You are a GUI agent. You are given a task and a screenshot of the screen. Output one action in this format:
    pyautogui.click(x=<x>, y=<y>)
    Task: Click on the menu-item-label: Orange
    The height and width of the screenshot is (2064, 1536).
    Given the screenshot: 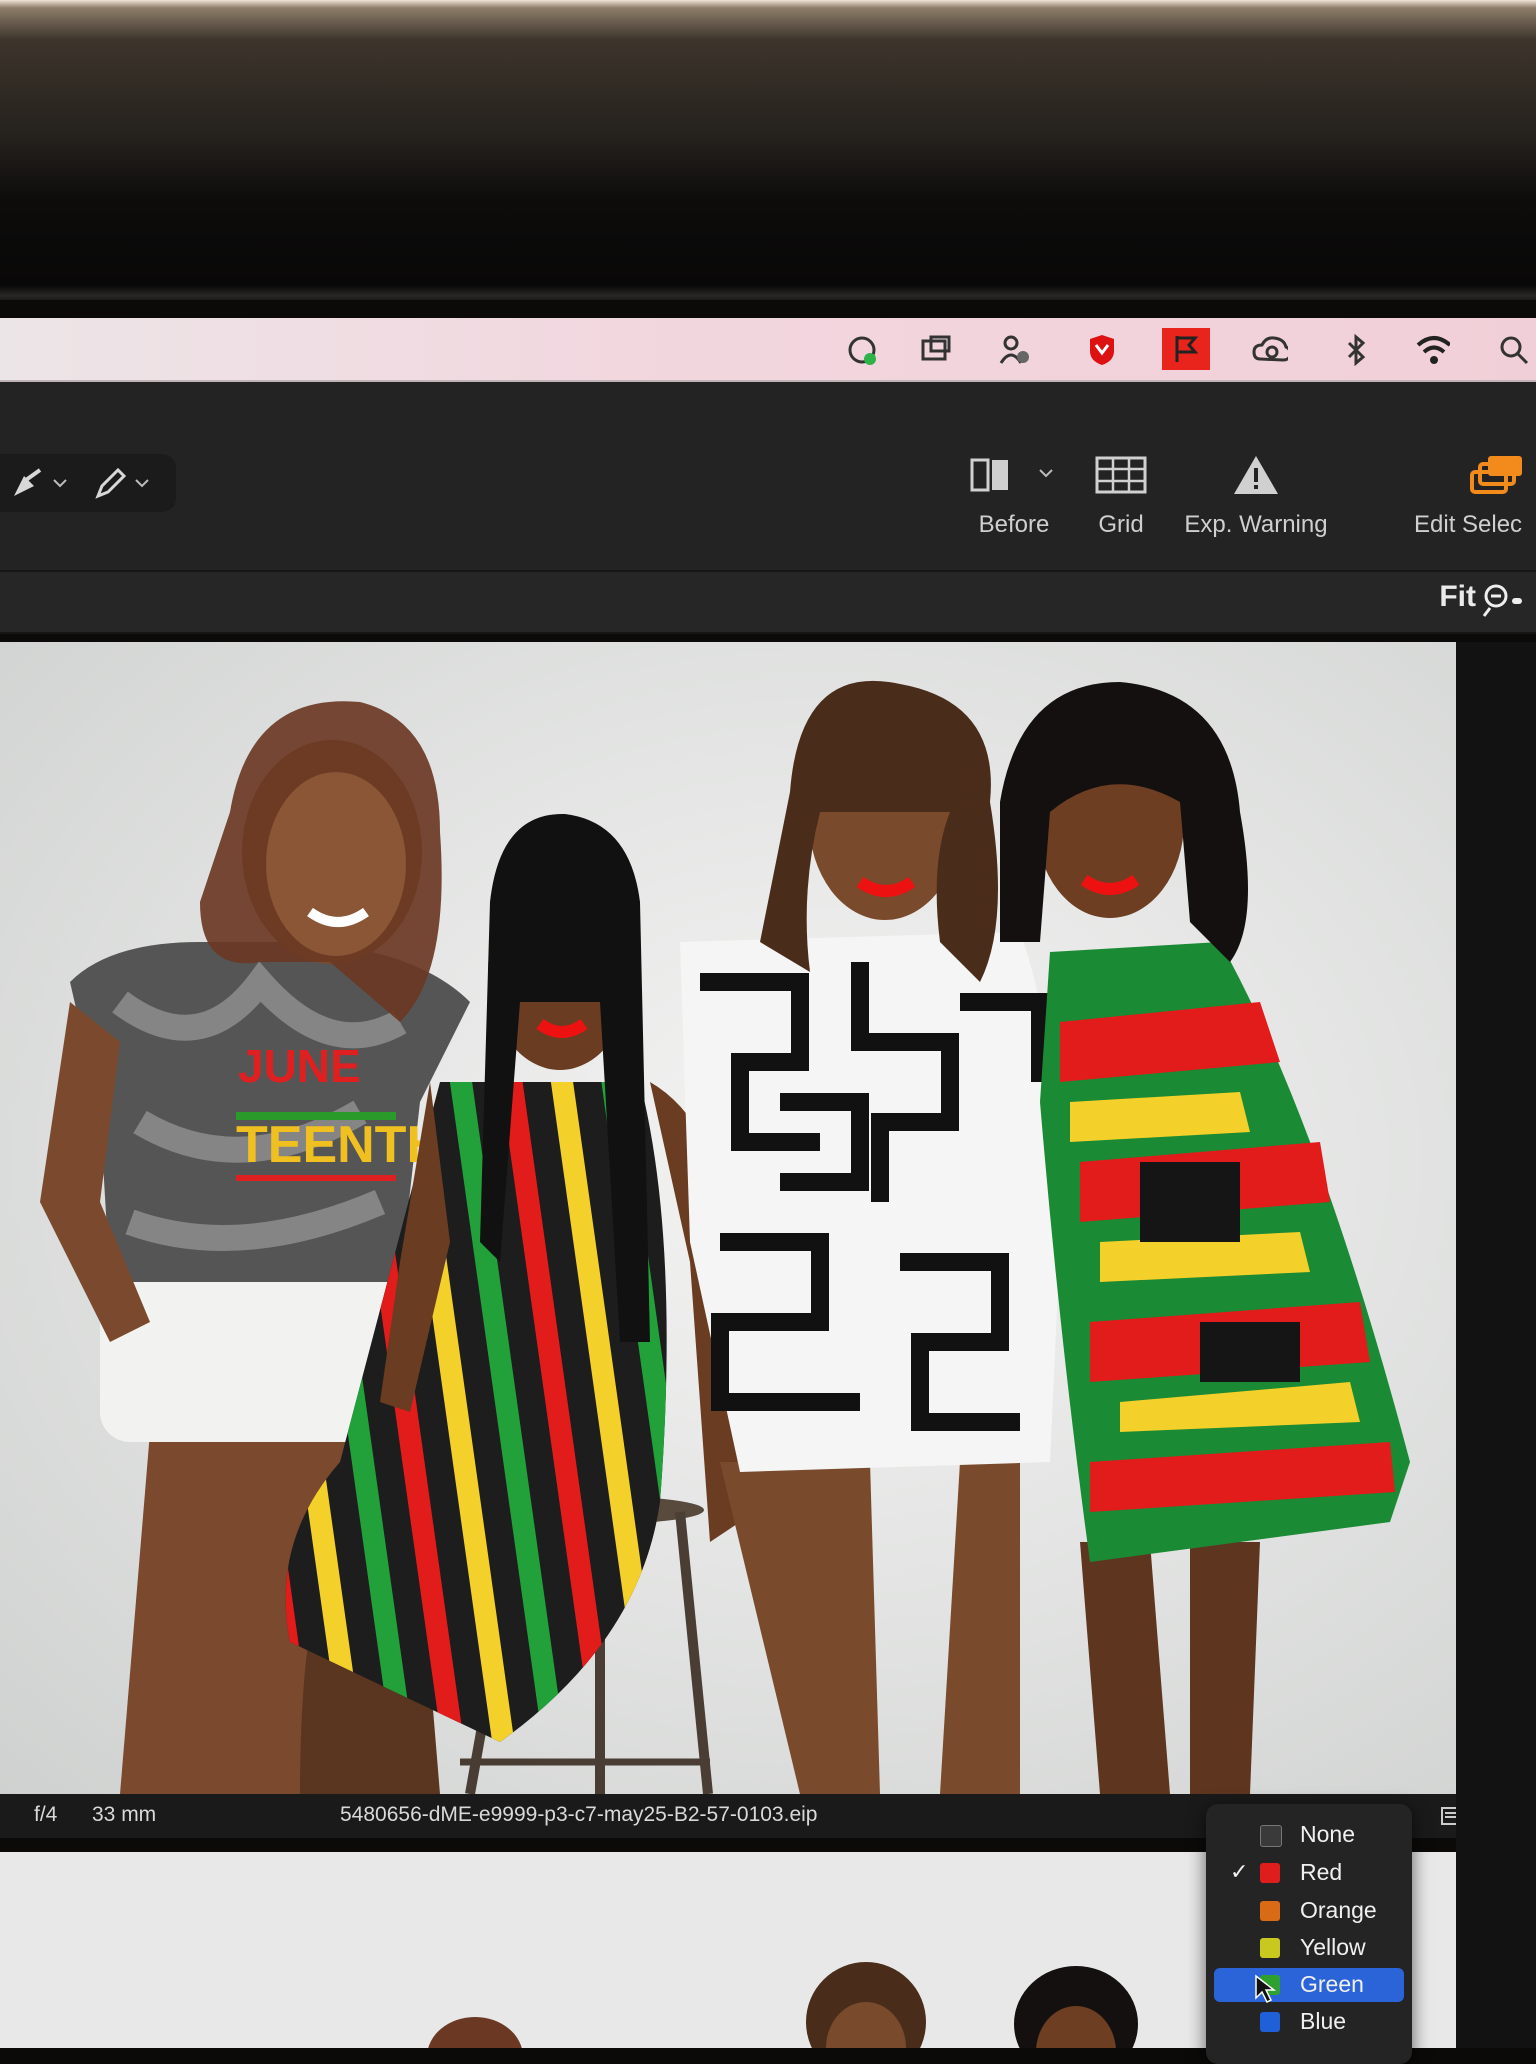 What is the action you would take?
    pyautogui.click(x=1338, y=1910)
    